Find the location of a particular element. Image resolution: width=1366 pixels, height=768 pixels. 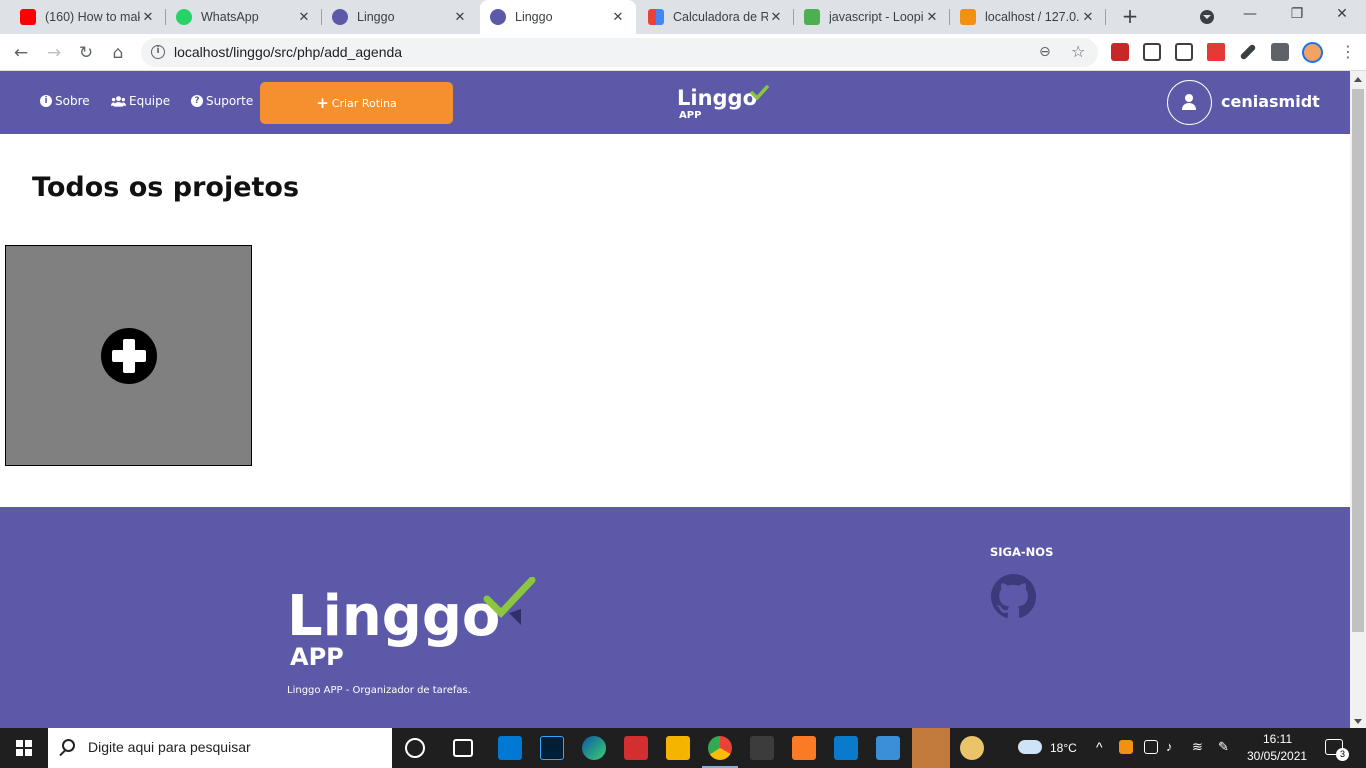

acrobat-extension-icon is located at coordinates (1120, 52).